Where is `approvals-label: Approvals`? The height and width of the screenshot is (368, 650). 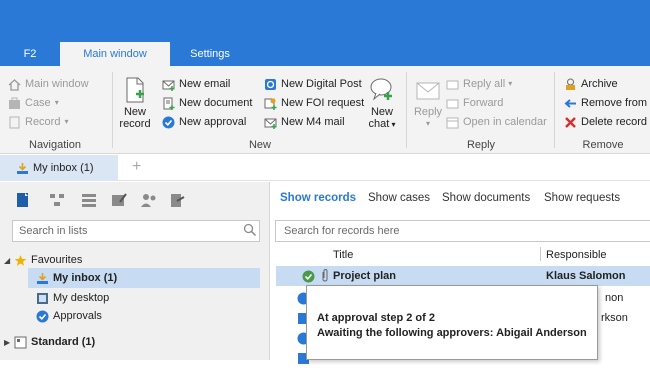
approvals-label: Approvals is located at coordinates (77, 316).